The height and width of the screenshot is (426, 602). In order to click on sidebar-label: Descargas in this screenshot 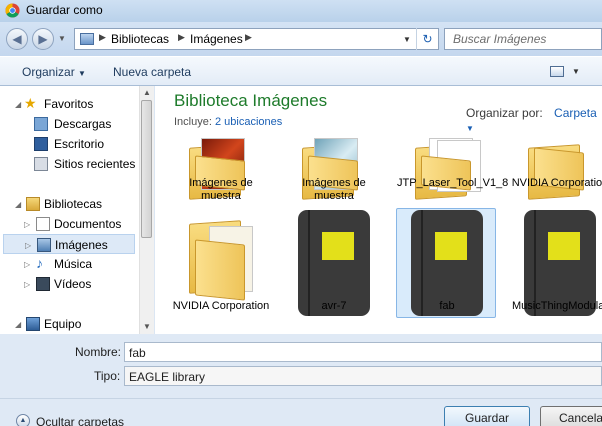, I will do `click(83, 124)`.